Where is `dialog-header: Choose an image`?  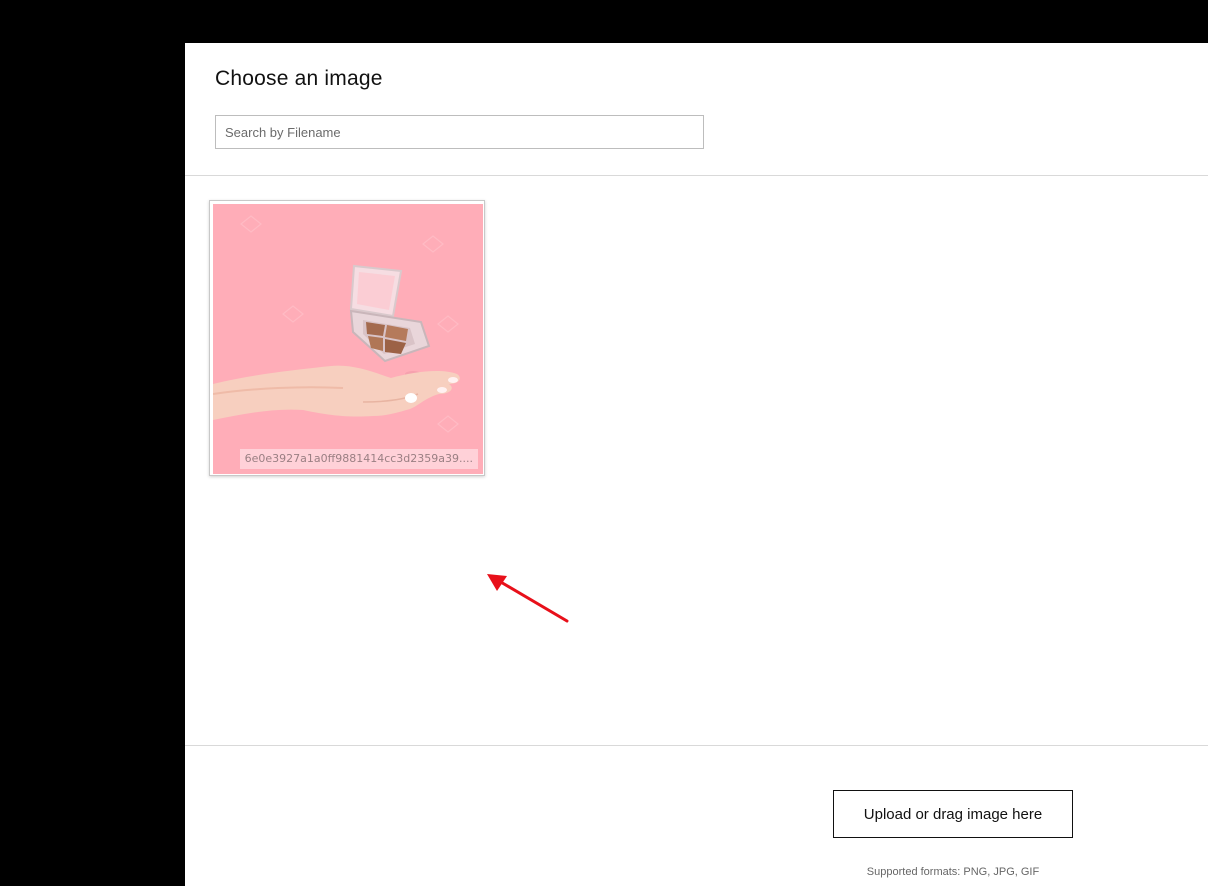
dialog-header: Choose an image is located at coordinates (696, 109).